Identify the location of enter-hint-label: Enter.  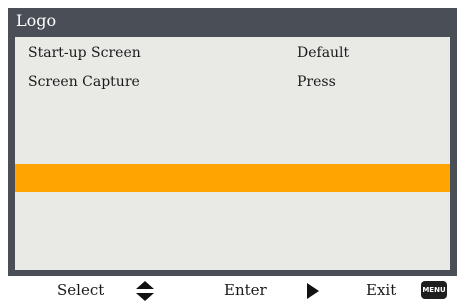
(245, 290).